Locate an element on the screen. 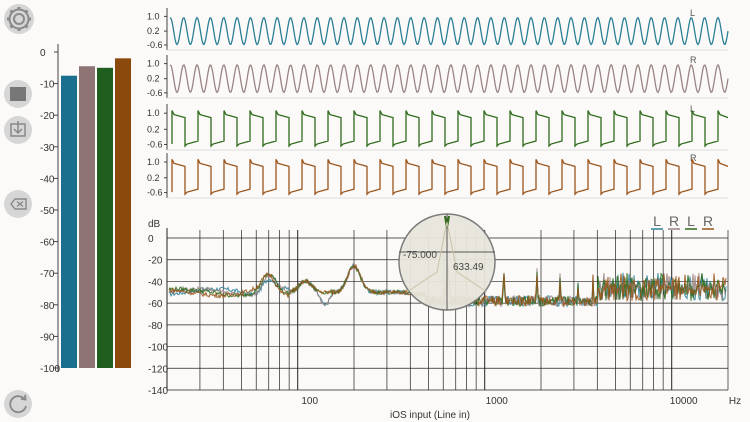 Image resolution: width=750 pixels, height=422 pixels. meter-tick-label: -10 is located at coordinates (47, 85).